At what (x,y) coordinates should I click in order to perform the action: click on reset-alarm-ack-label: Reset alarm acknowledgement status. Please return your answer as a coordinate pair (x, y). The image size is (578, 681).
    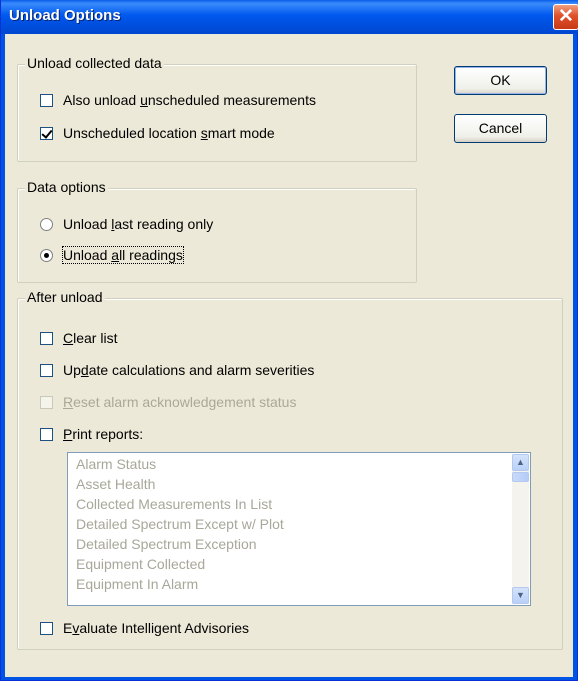
    Looking at the image, I should click on (180, 402).